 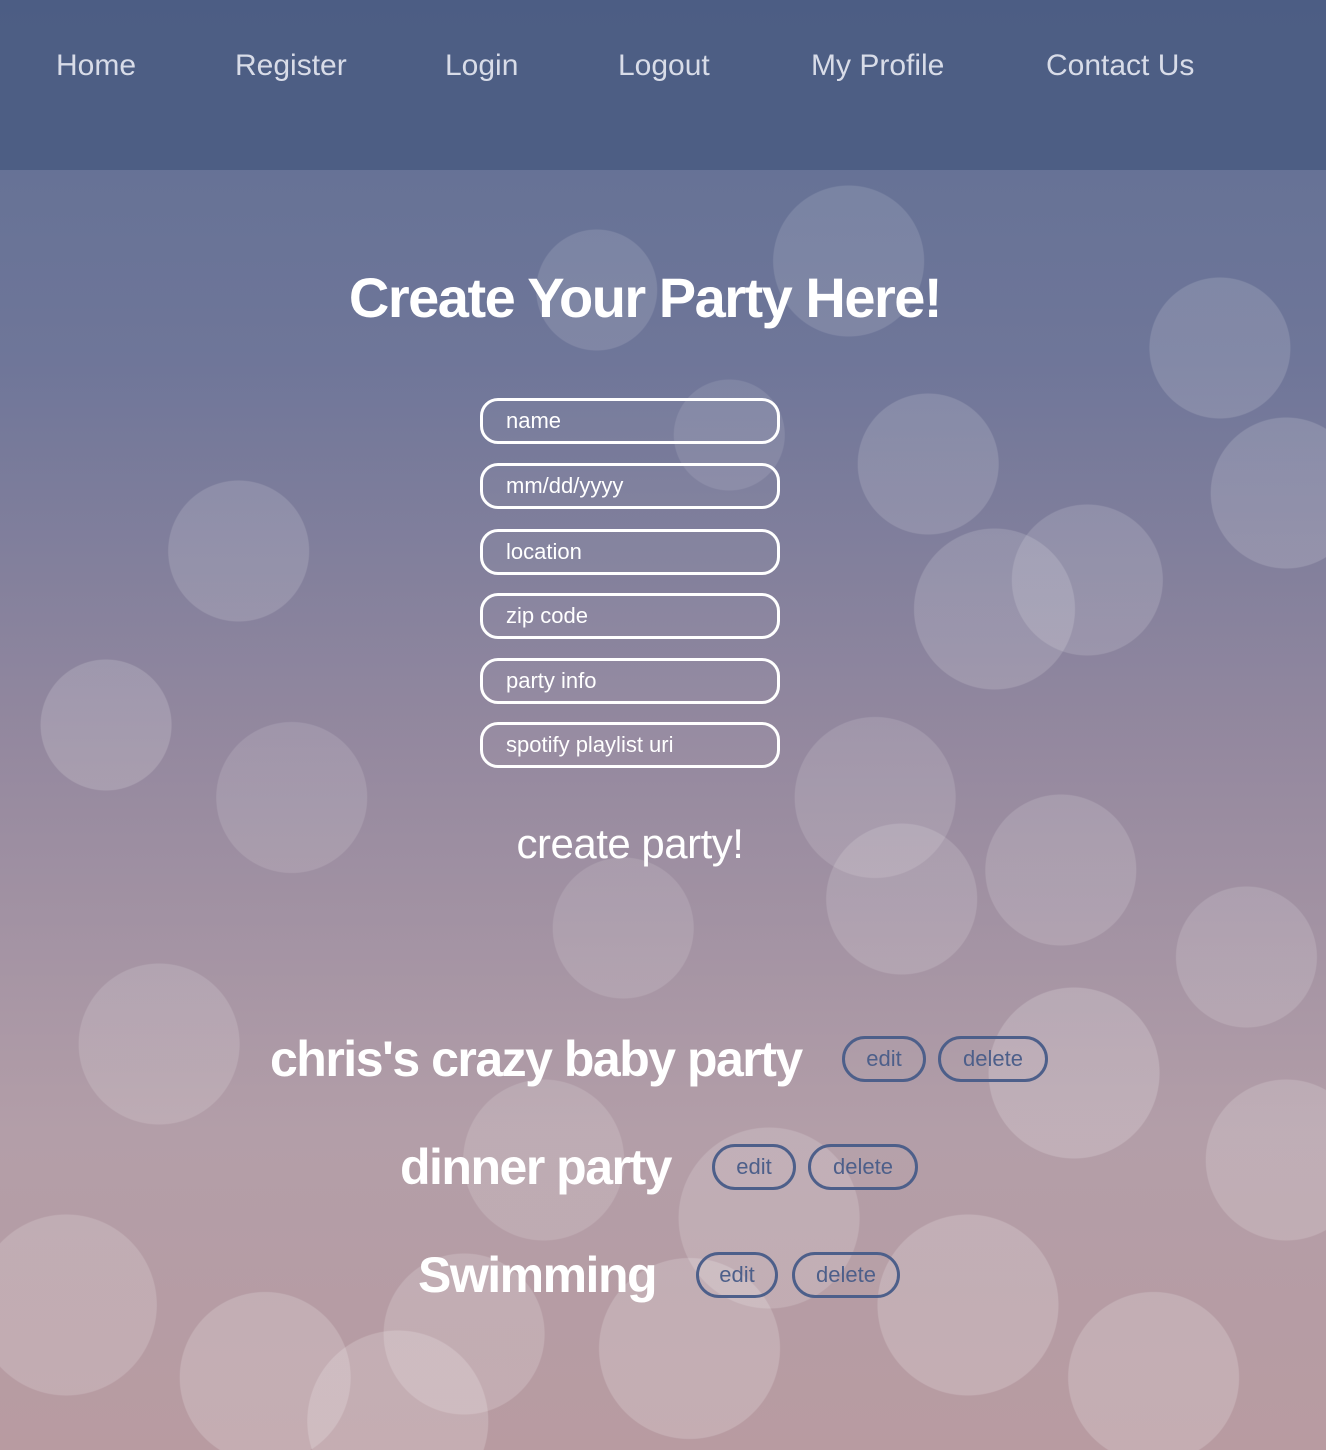 I want to click on nav-register-link: Register, so click(x=291, y=66).